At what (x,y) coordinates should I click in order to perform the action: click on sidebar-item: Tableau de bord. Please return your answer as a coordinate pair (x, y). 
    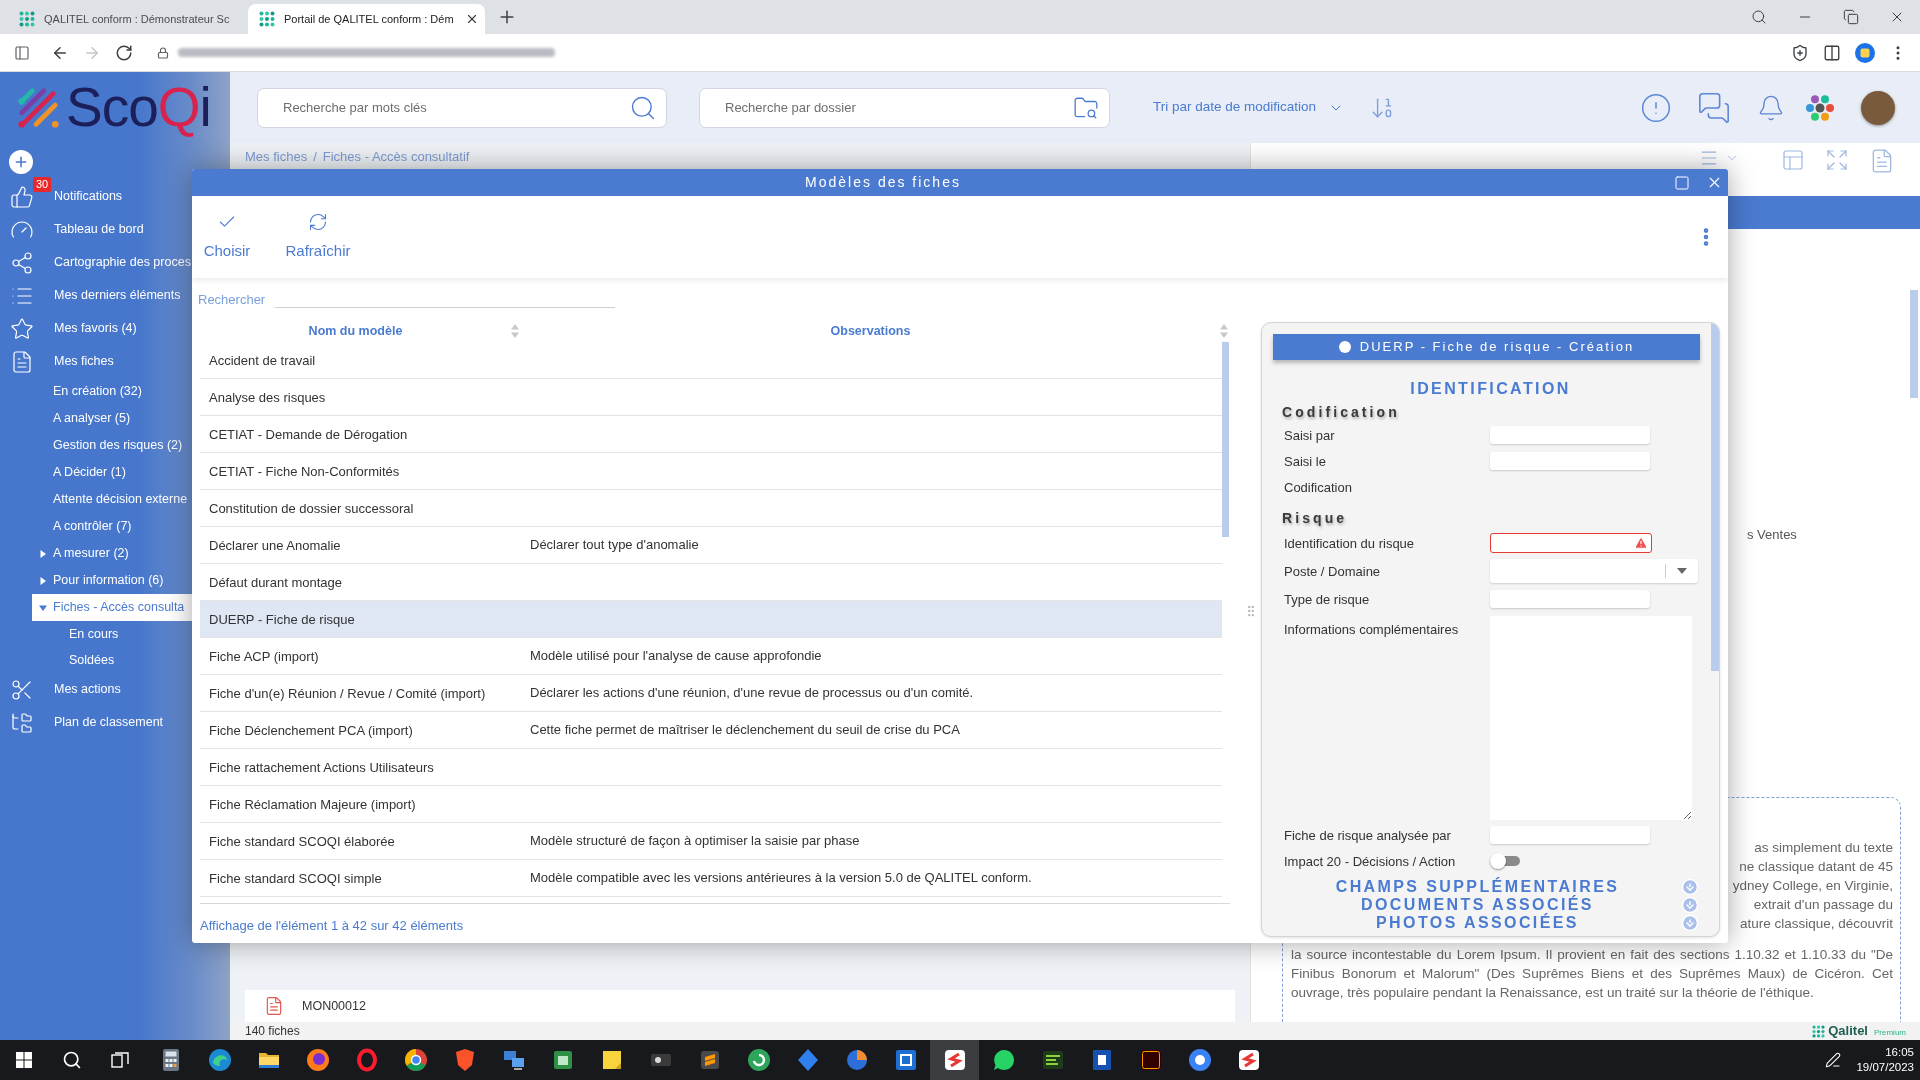
    Looking at the image, I should click on (73, 229).